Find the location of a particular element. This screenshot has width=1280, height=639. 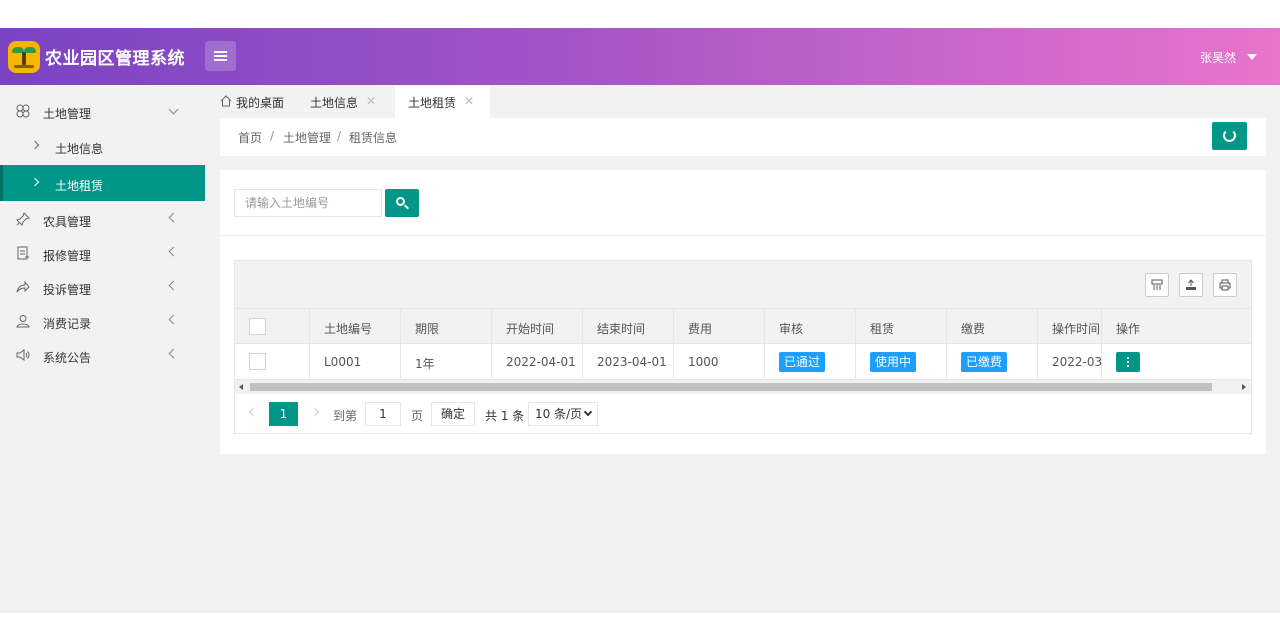

palm-tree-logo-icon is located at coordinates (24, 57).